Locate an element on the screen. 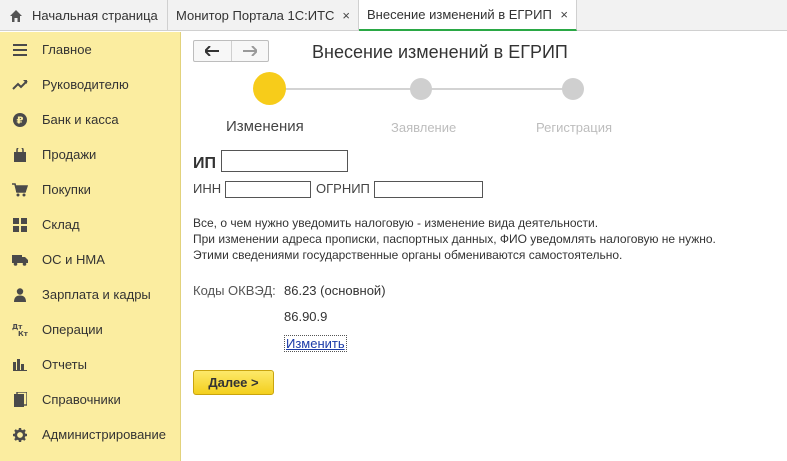 This screenshot has width=787, height=461. inn-field is located at coordinates (268, 189).